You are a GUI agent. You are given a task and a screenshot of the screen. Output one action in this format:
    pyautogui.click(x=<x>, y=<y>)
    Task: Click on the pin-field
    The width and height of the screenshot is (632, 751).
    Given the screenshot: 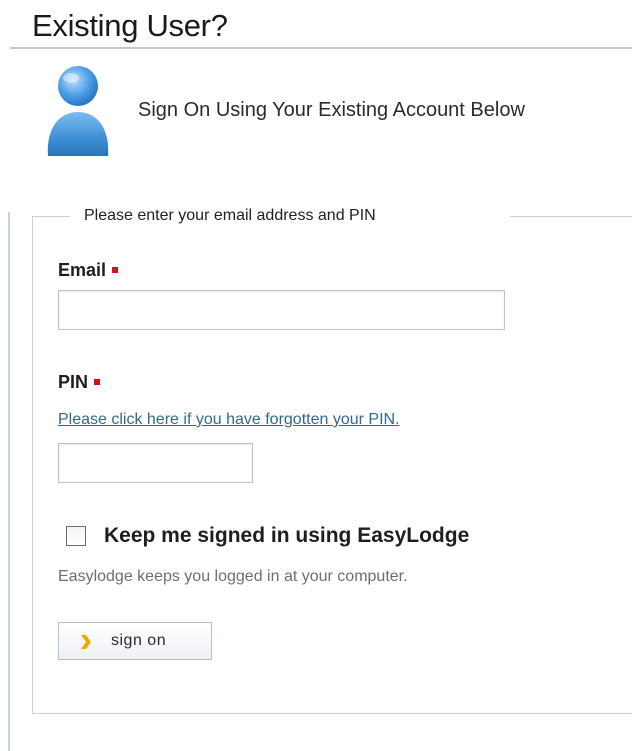 What is the action you would take?
    pyautogui.click(x=155, y=463)
    